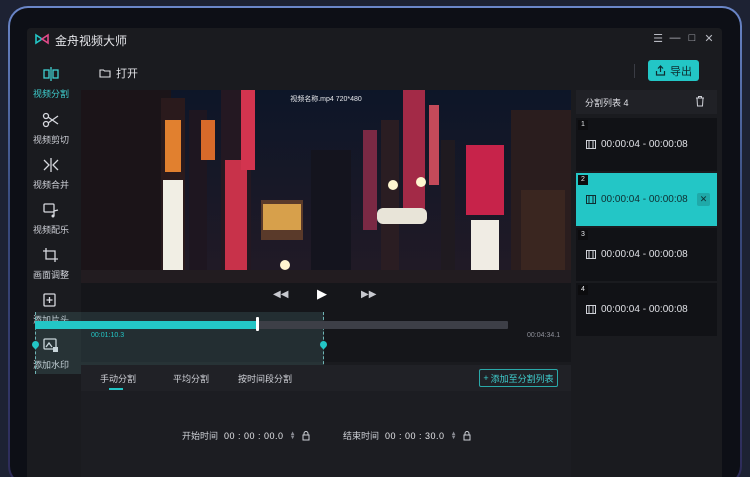  Describe the element at coordinates (322, 294) in the screenshot. I see `play-button: ▶` at that location.